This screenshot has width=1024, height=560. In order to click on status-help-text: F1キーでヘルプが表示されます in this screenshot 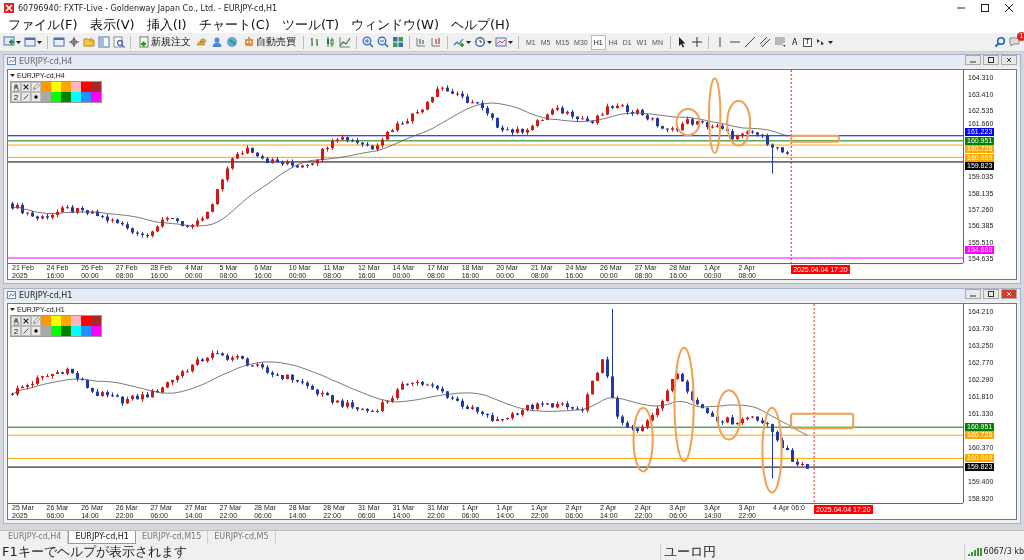, I will do `click(94, 552)`.